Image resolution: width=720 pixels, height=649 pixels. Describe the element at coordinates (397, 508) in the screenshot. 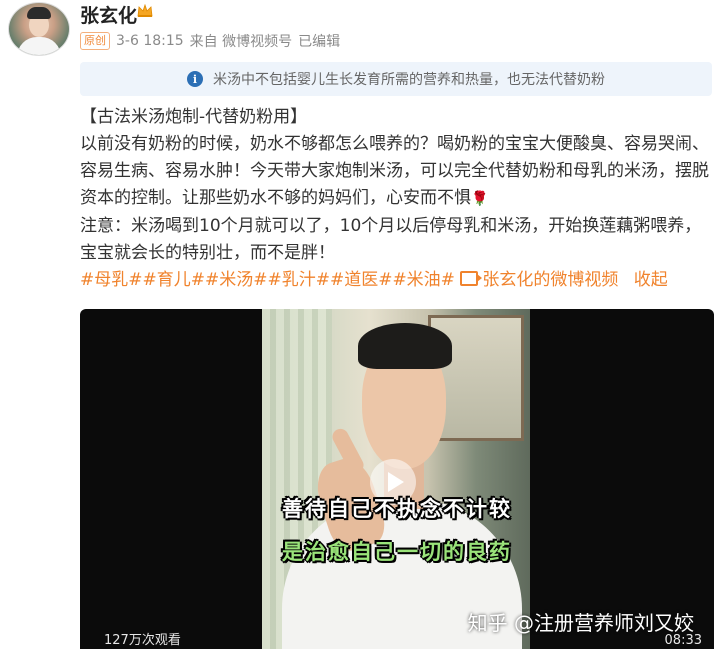

I see `video-subtitle-1: 善待自己不执念不计较` at that location.